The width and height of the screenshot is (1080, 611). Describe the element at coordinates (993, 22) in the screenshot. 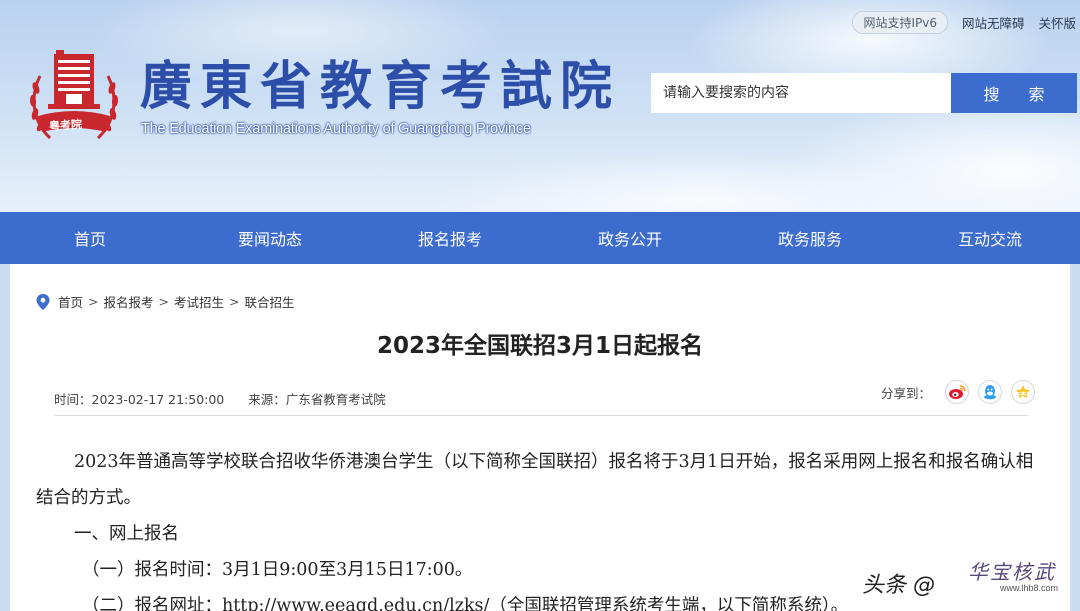

I see `accessibility-link: 网站无障碍` at that location.